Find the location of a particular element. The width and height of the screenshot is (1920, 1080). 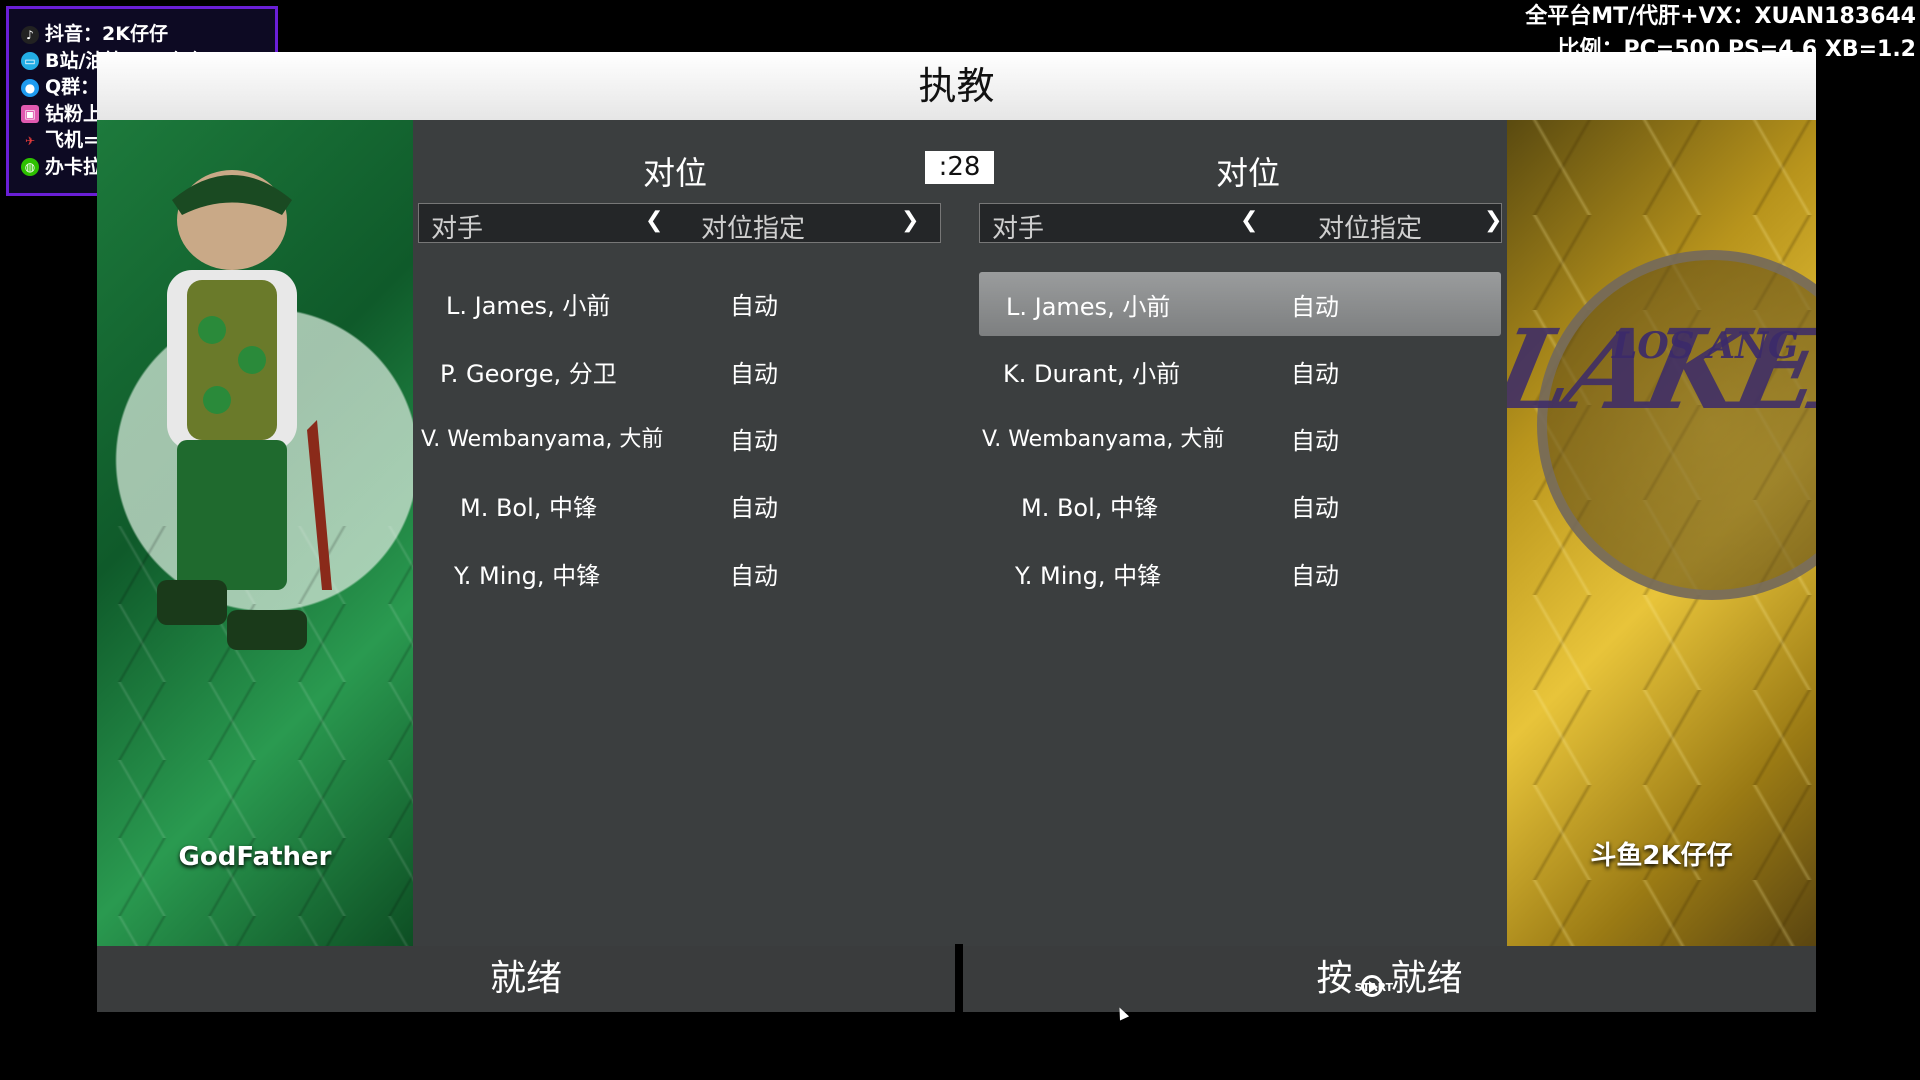

left-ready-button: 就绪 is located at coordinates (526, 979).